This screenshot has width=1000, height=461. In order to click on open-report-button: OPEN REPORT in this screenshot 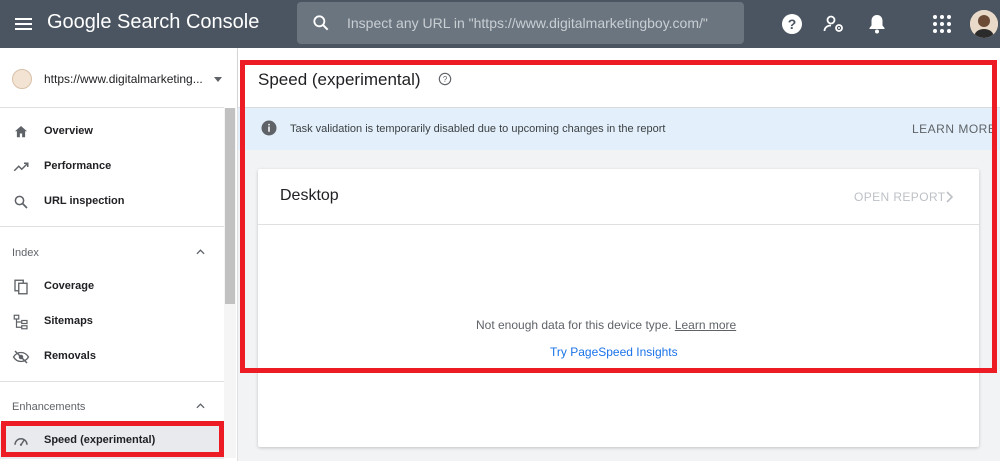, I will do `click(900, 197)`.